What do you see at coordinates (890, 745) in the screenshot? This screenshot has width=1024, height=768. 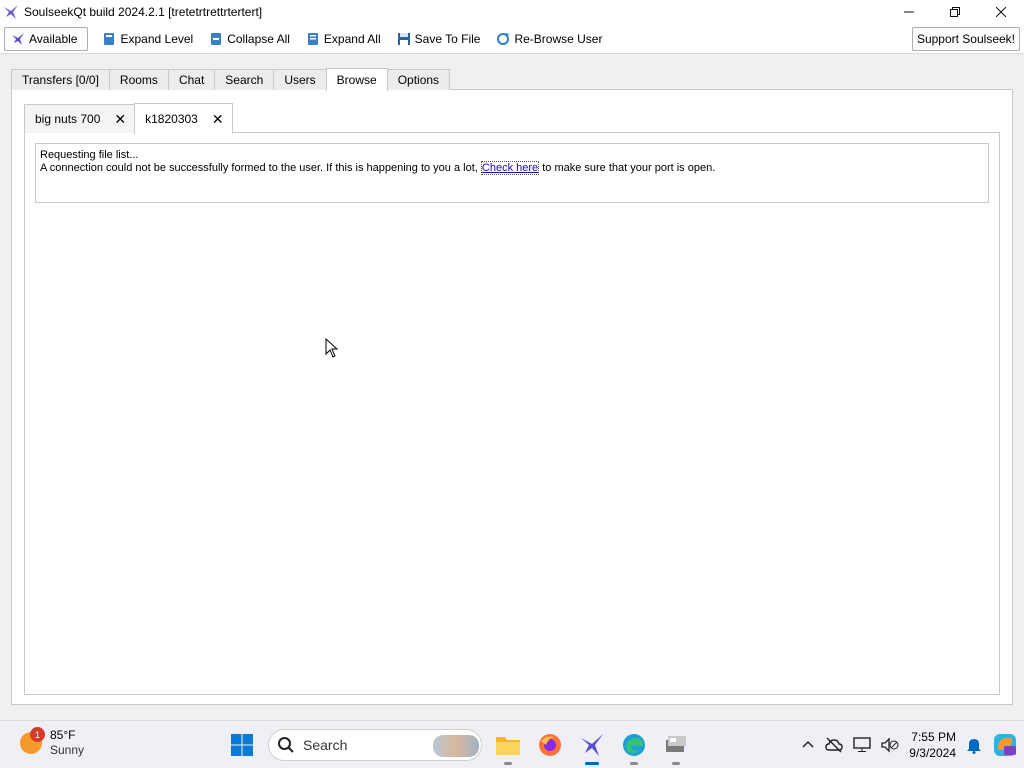 I see `volume-muted-icon` at bounding box center [890, 745].